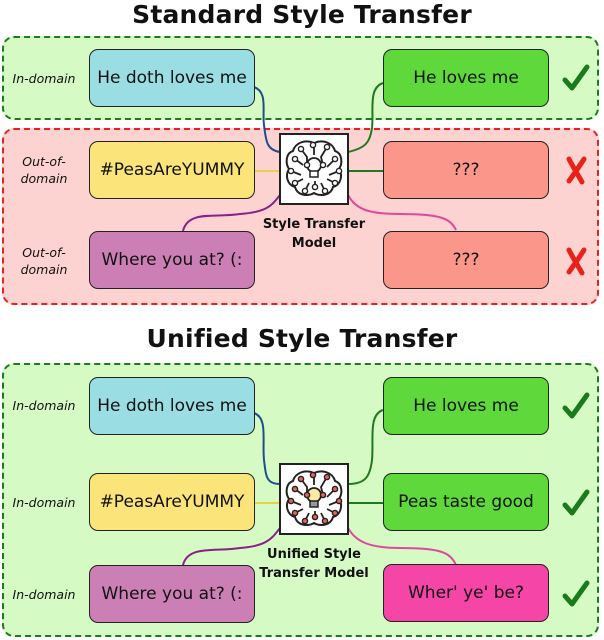 This screenshot has height=640, width=604. What do you see at coordinates (172, 260) in the screenshot?
I see `std-input-box-3: Where you at? (:` at bounding box center [172, 260].